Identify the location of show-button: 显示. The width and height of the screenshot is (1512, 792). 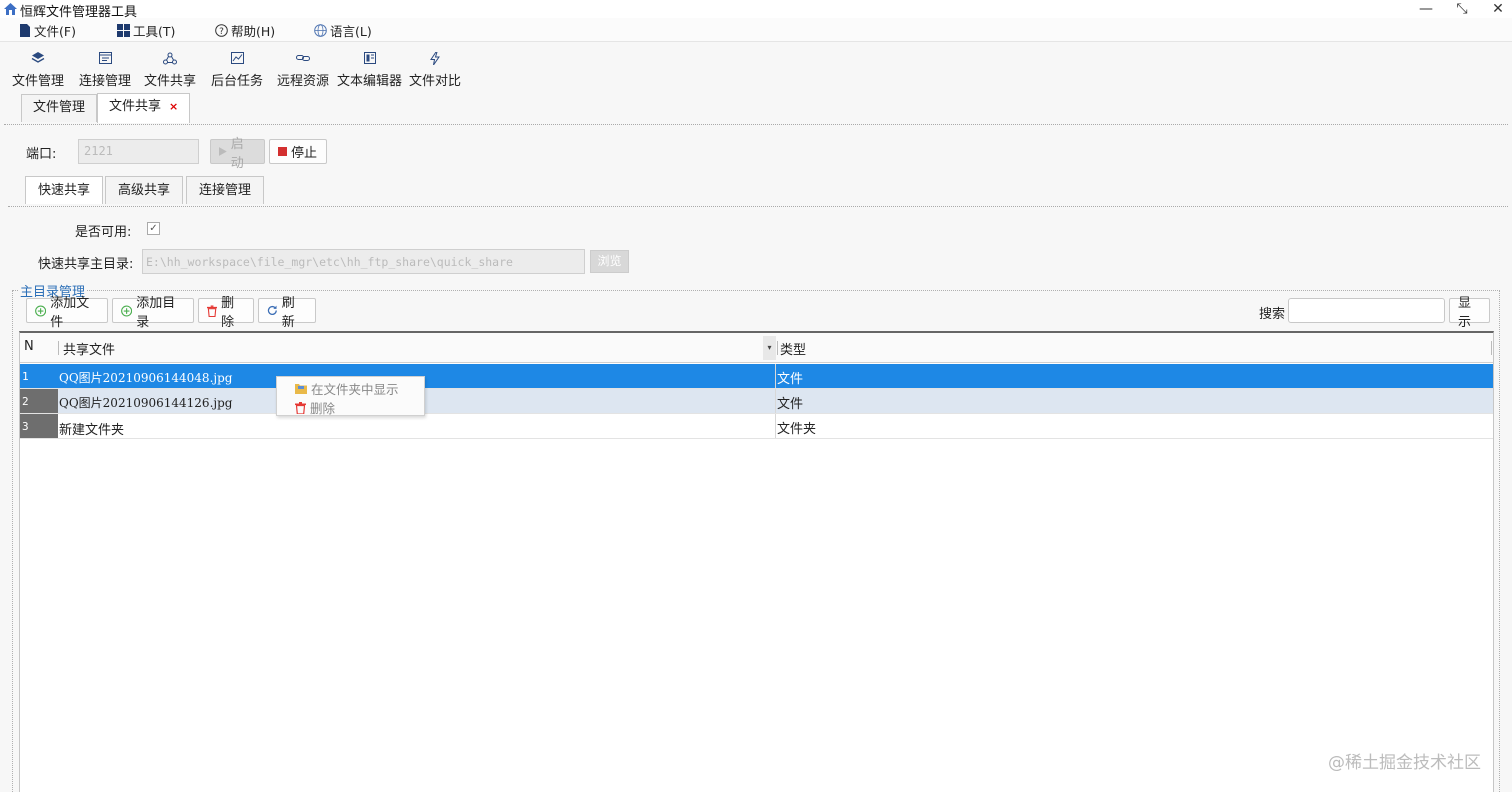
(1469, 313).